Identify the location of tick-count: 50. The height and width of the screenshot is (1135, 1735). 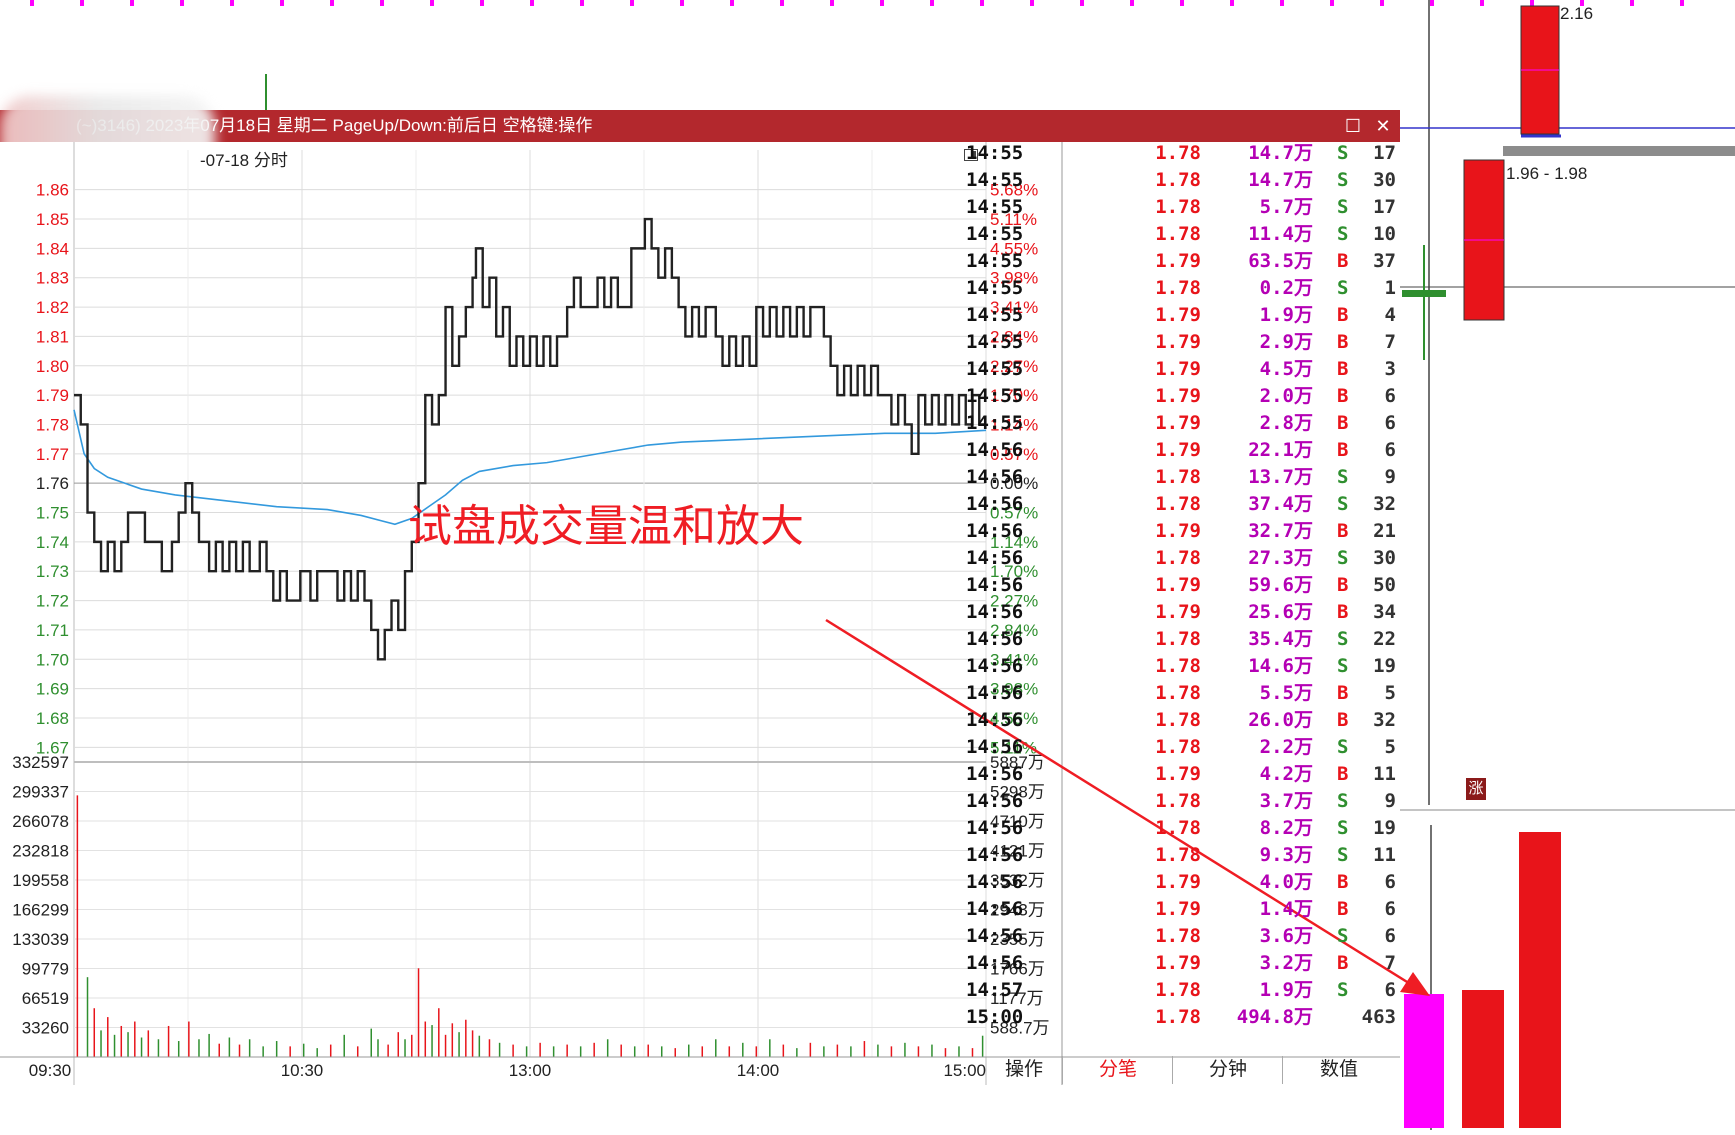
(1384, 585).